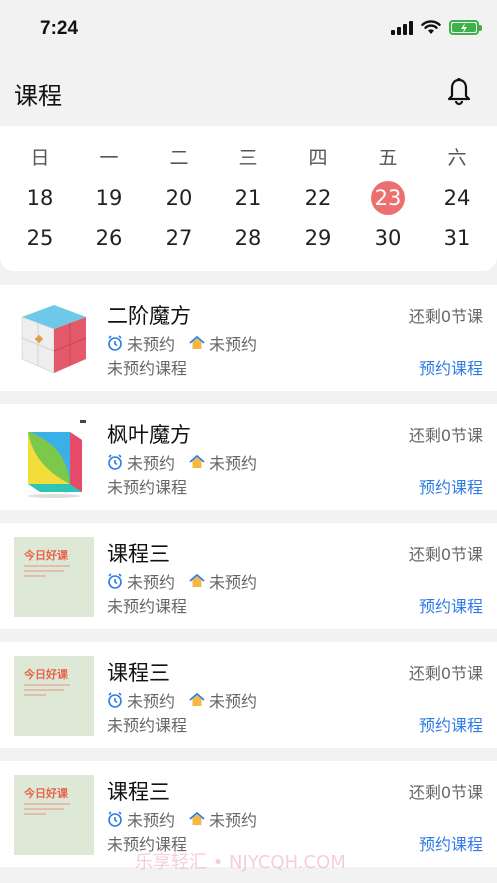 Image resolution: width=497 pixels, height=883 pixels. Describe the element at coordinates (179, 238) in the screenshot. I see `calendar-day: 27` at that location.